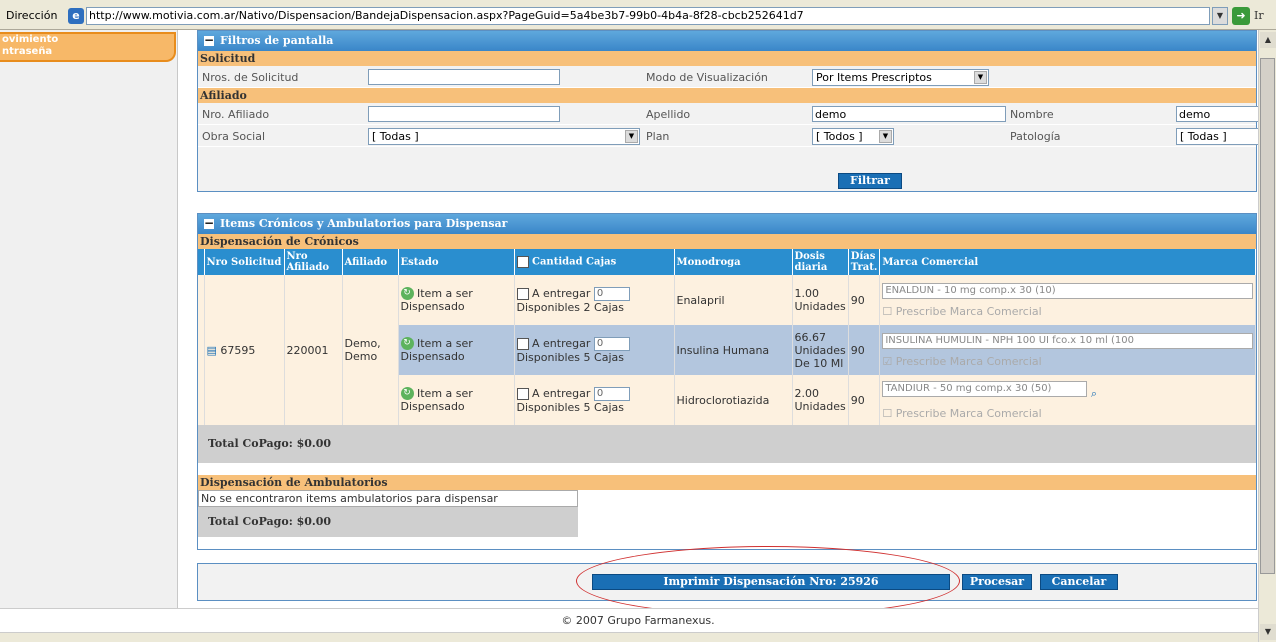 This screenshot has height=642, width=1276. I want to click on monodroga-cell: Enalapril, so click(733, 300).